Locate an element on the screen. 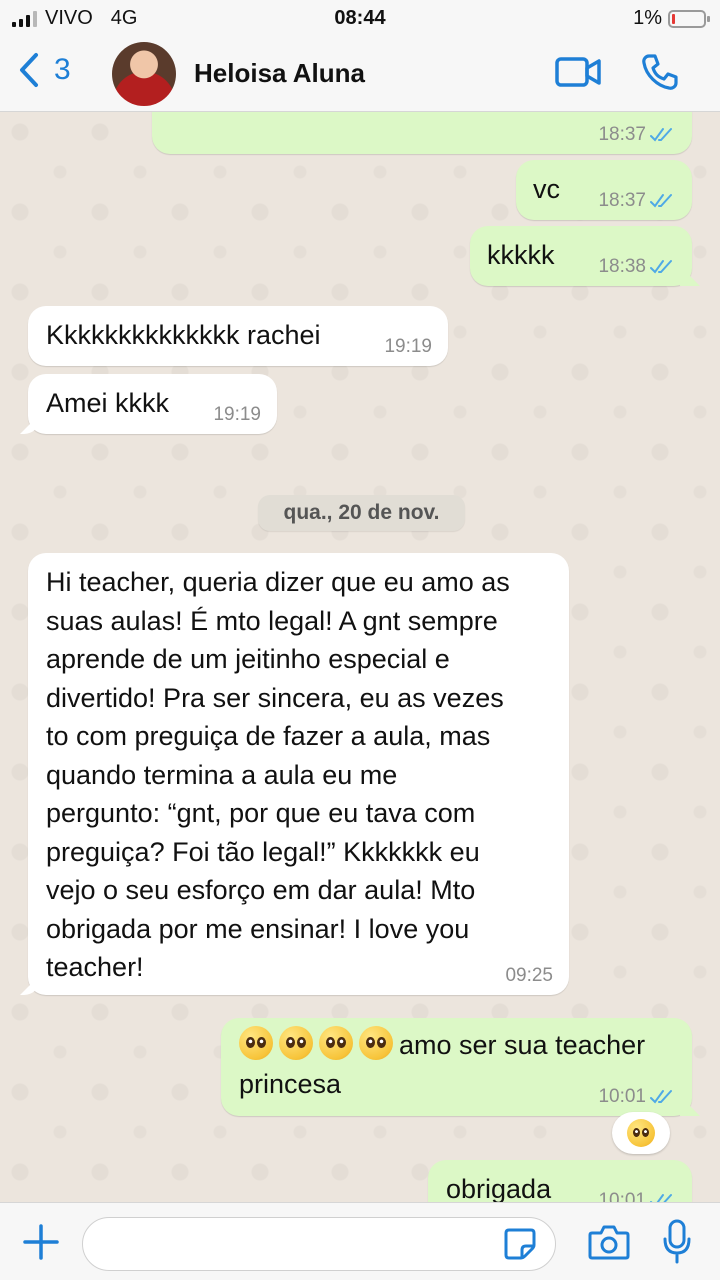 The height and width of the screenshot is (1280, 720). message-out: 18:37 is located at coordinates (422, 133).